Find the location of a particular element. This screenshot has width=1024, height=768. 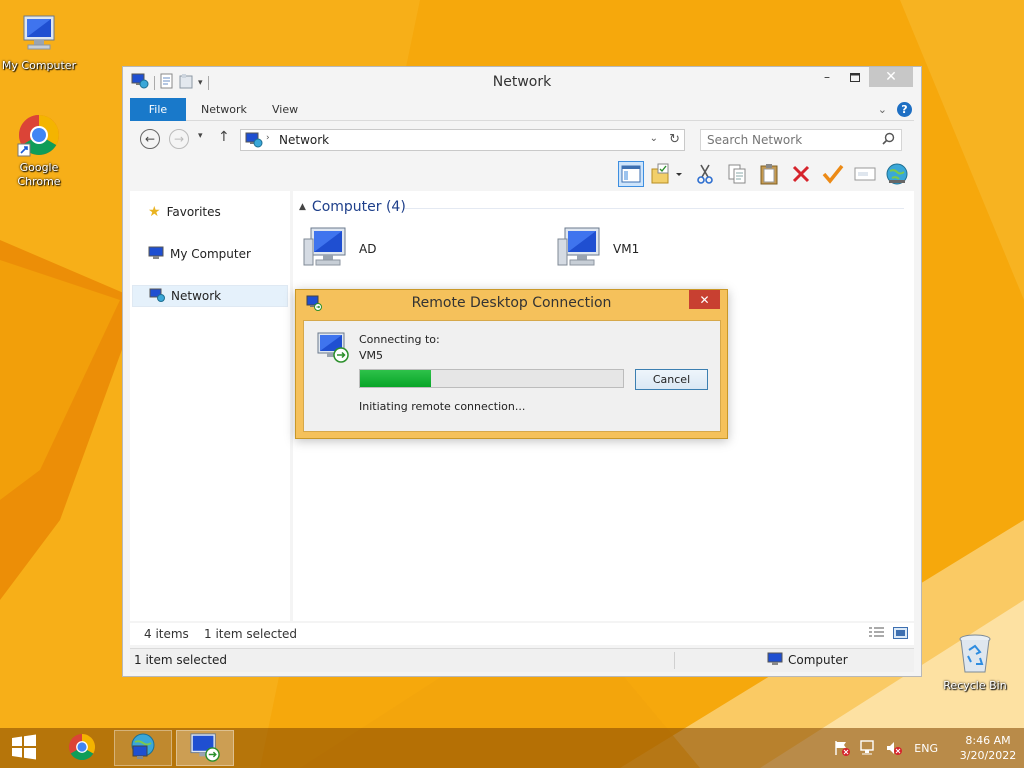

search-input is located at coordinates (789, 140).